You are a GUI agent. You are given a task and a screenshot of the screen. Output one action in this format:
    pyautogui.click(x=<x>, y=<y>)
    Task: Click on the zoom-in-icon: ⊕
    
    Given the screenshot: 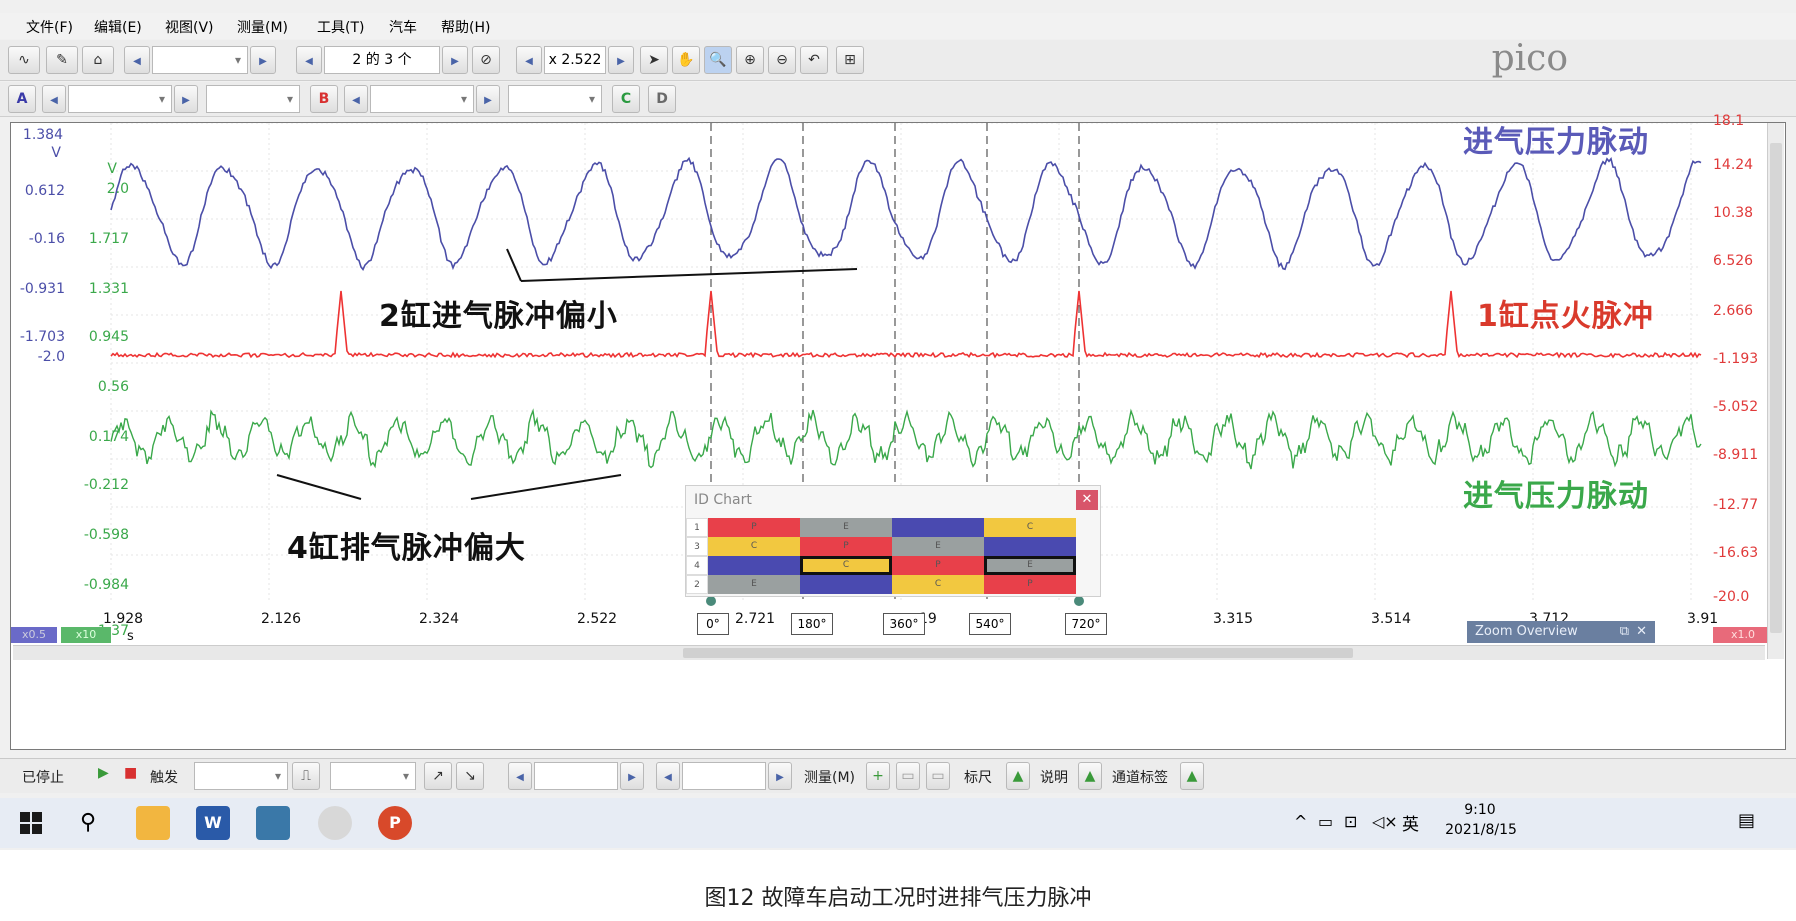 What is the action you would take?
    pyautogui.click(x=750, y=60)
    